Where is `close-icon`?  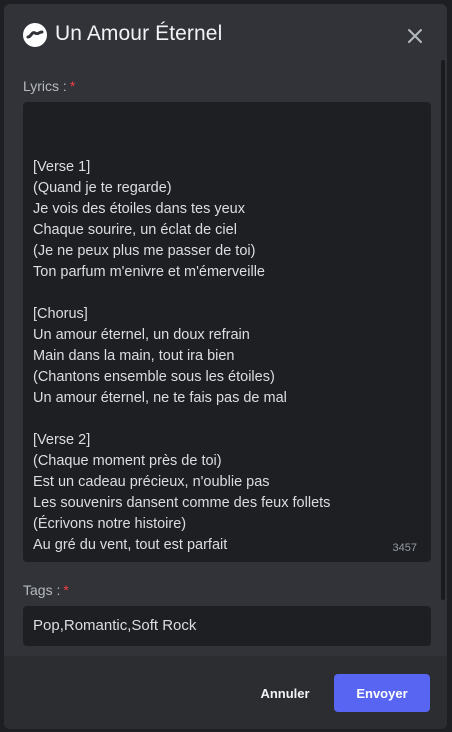
close-icon is located at coordinates (415, 36).